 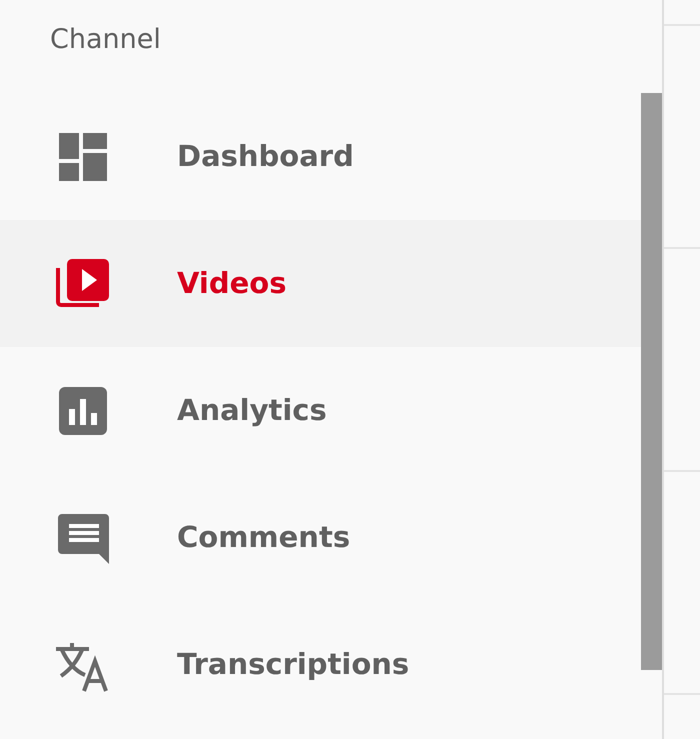 What do you see at coordinates (105, 40) in the screenshot?
I see `section-heading: Channel` at bounding box center [105, 40].